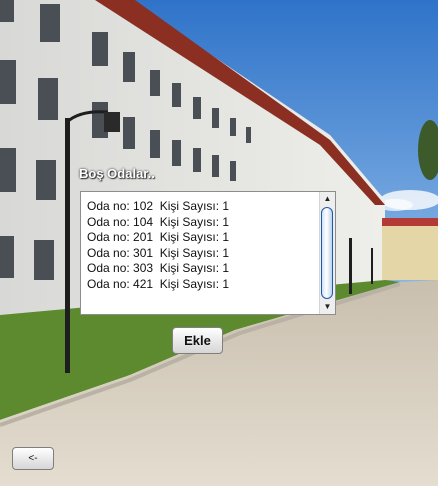 The width and height of the screenshot is (438, 486). I want to click on room-list-item: Oda no: 421 Kişi Sayısı: 1, so click(201, 285).